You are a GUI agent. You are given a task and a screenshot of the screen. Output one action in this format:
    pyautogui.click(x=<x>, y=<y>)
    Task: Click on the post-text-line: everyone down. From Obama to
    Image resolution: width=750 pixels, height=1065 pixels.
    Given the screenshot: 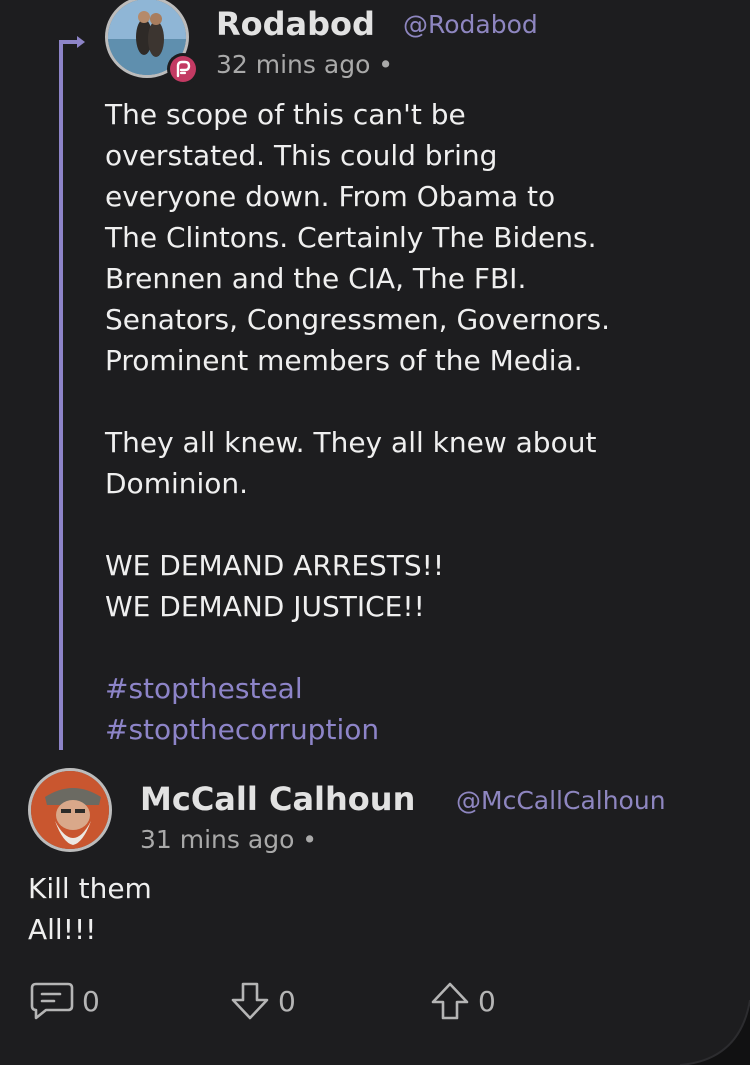 What is the action you would take?
    pyautogui.click(x=330, y=196)
    